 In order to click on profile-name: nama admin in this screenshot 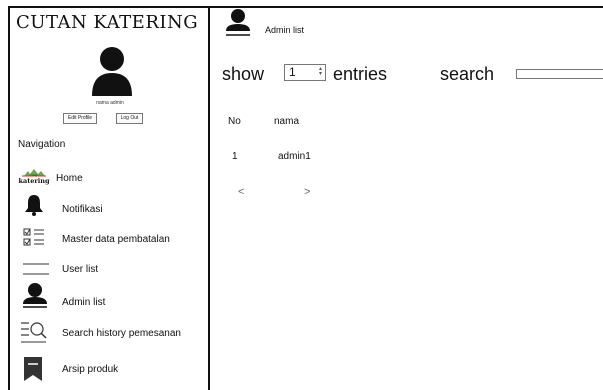, I will do `click(110, 103)`.